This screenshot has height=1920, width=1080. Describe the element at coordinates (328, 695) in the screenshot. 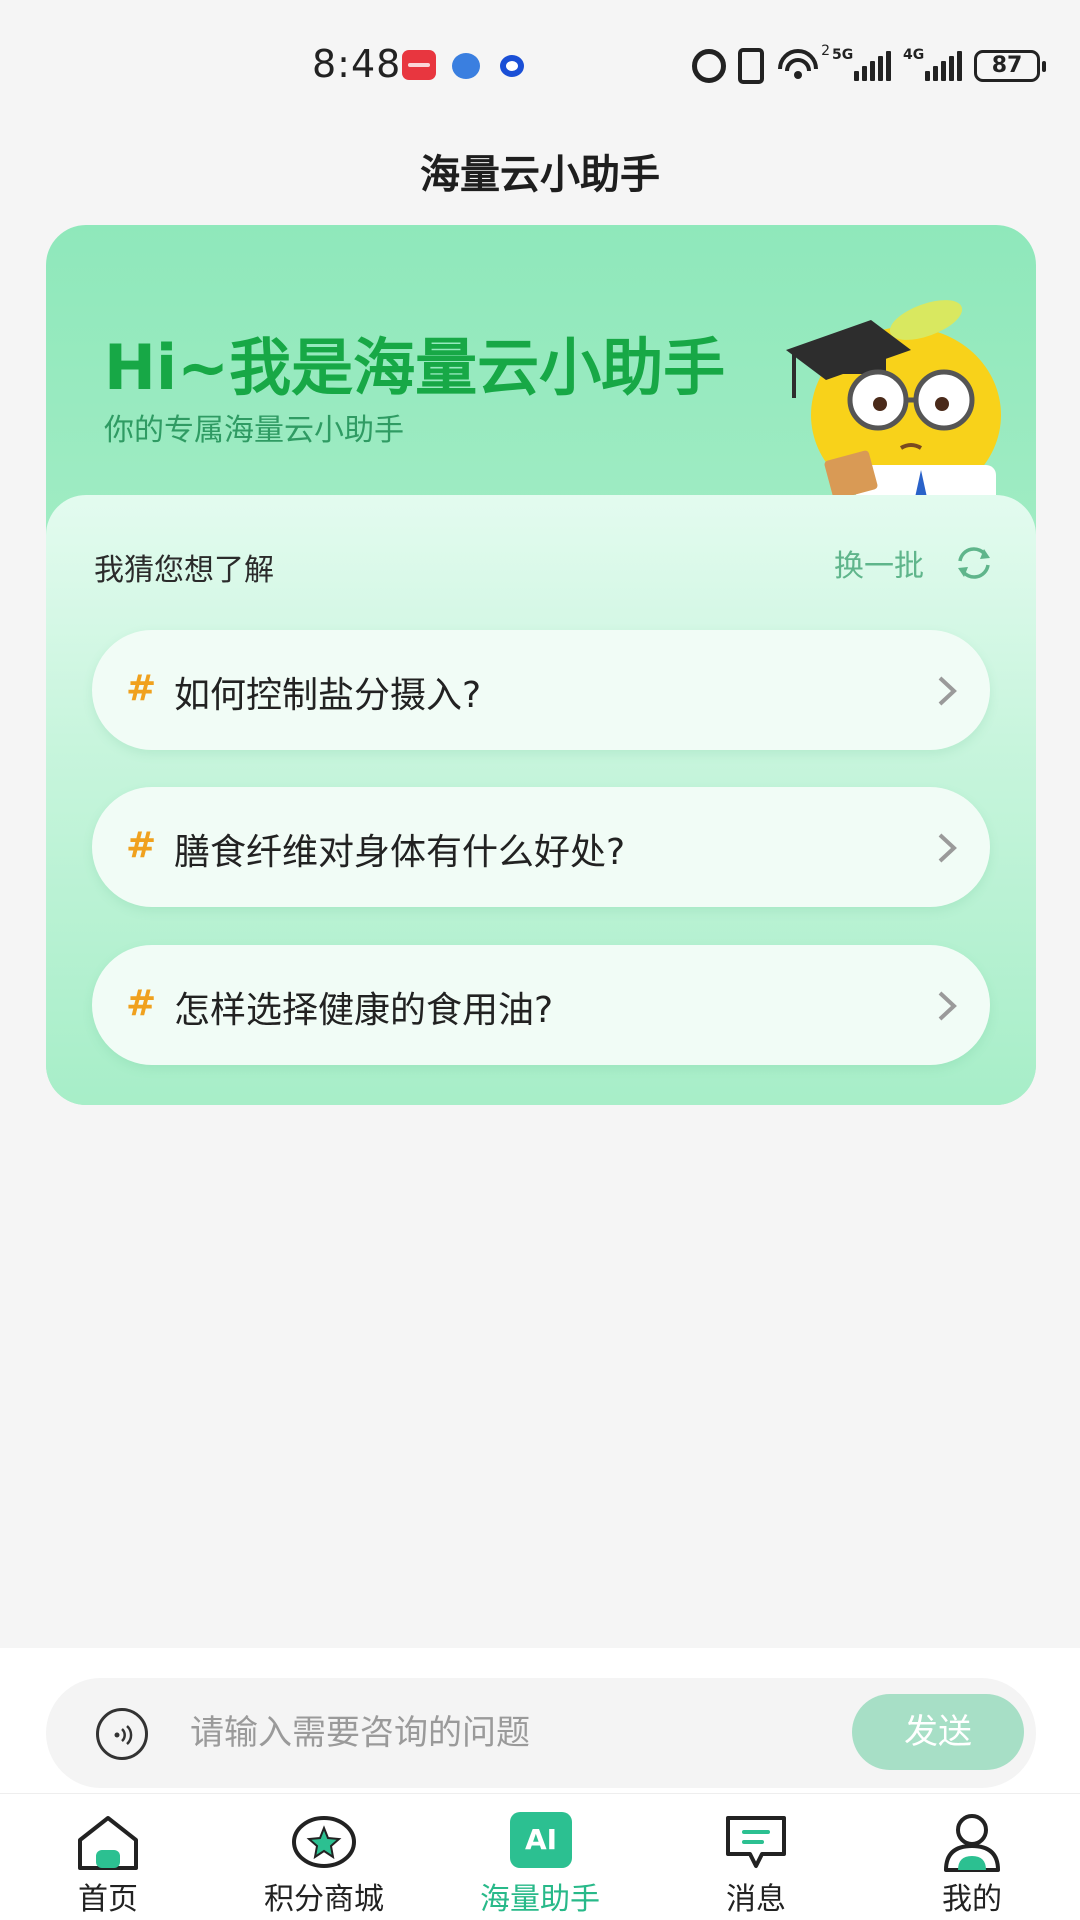

I see `suggestion-text: 如何控制盐分摄入?` at that location.